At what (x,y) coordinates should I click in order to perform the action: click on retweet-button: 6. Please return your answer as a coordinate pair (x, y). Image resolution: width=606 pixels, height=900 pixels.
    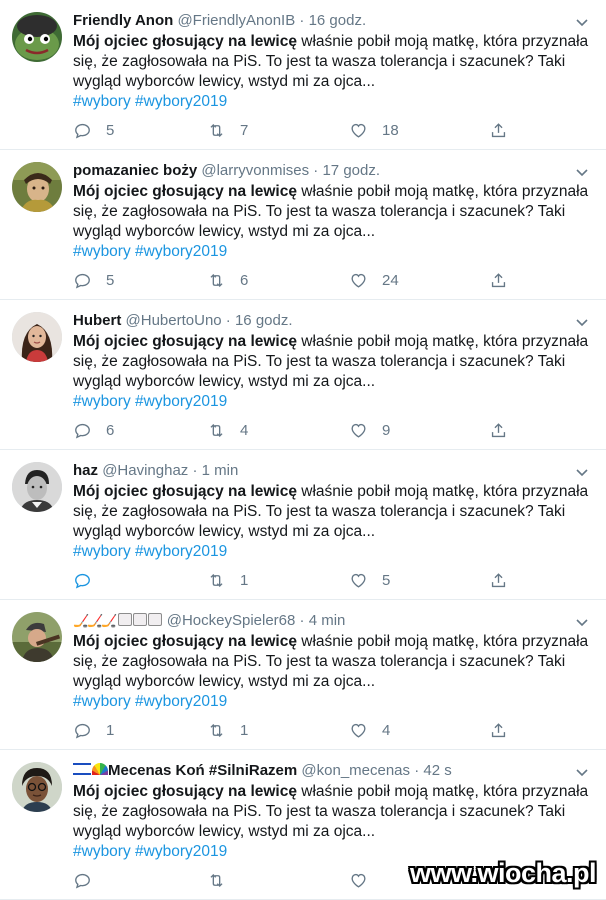
    Looking at the image, I should click on (227, 280).